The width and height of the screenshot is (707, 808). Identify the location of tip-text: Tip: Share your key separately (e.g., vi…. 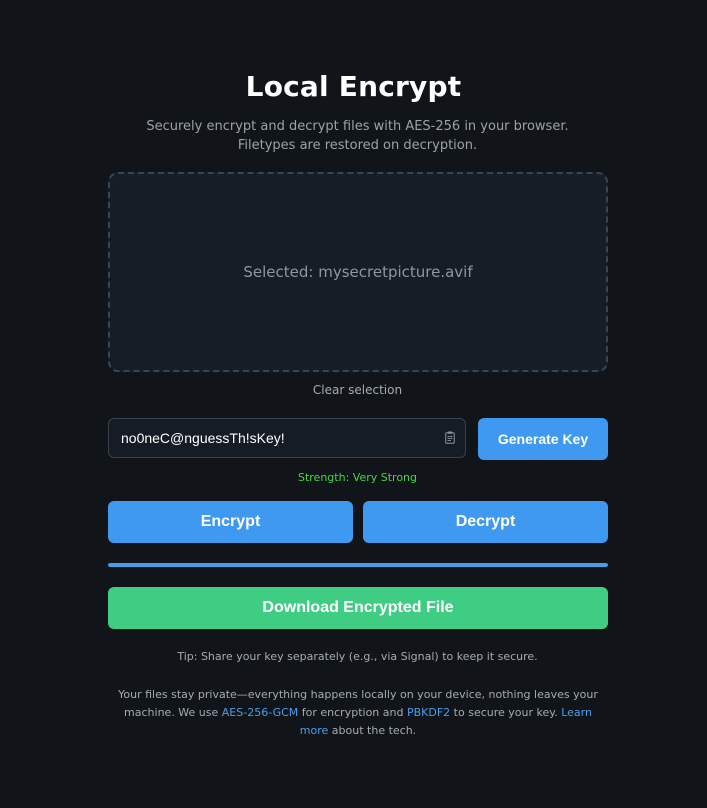
(357, 656).